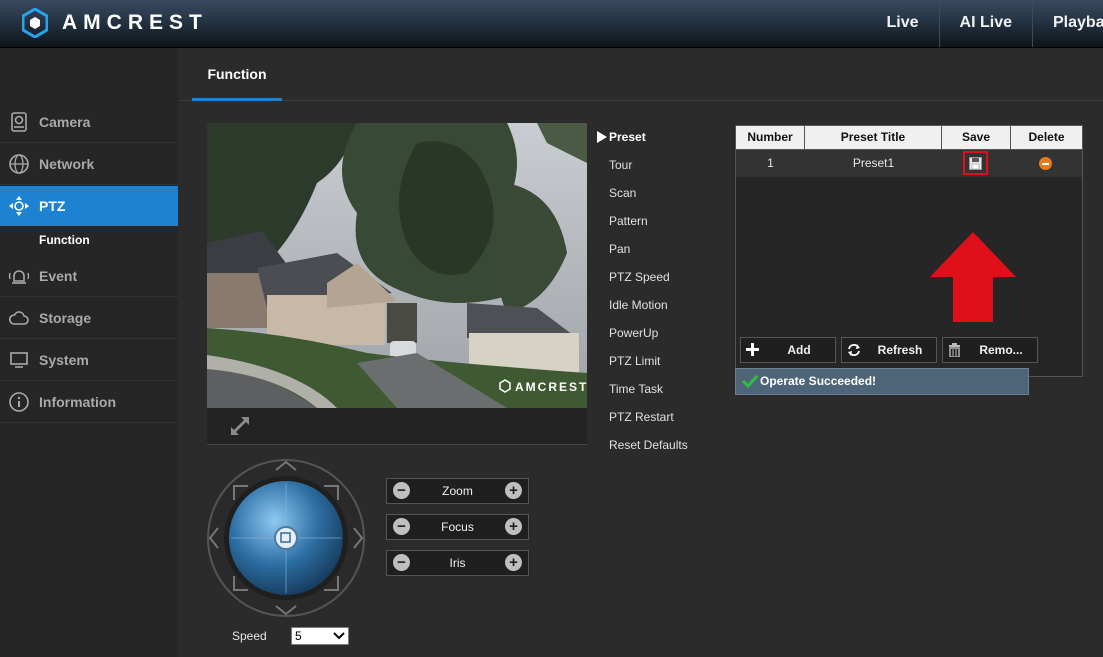  What do you see at coordinates (401, 490) in the screenshot?
I see `zoom-out-button: −` at bounding box center [401, 490].